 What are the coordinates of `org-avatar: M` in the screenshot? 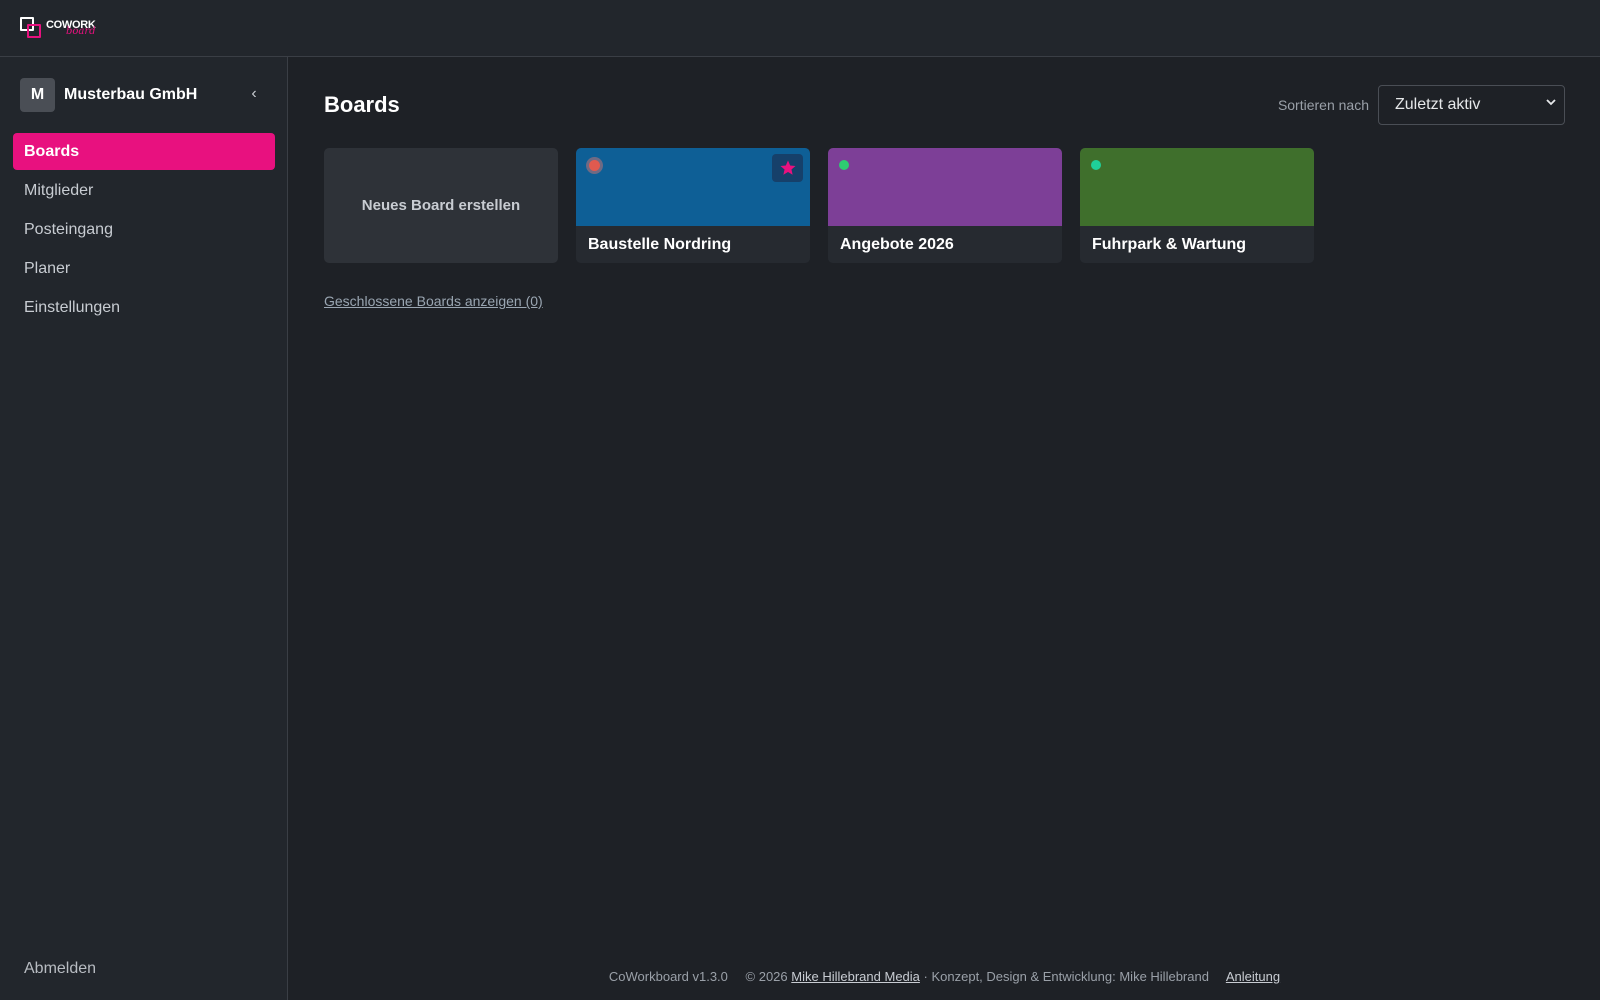 It's located at (37, 95).